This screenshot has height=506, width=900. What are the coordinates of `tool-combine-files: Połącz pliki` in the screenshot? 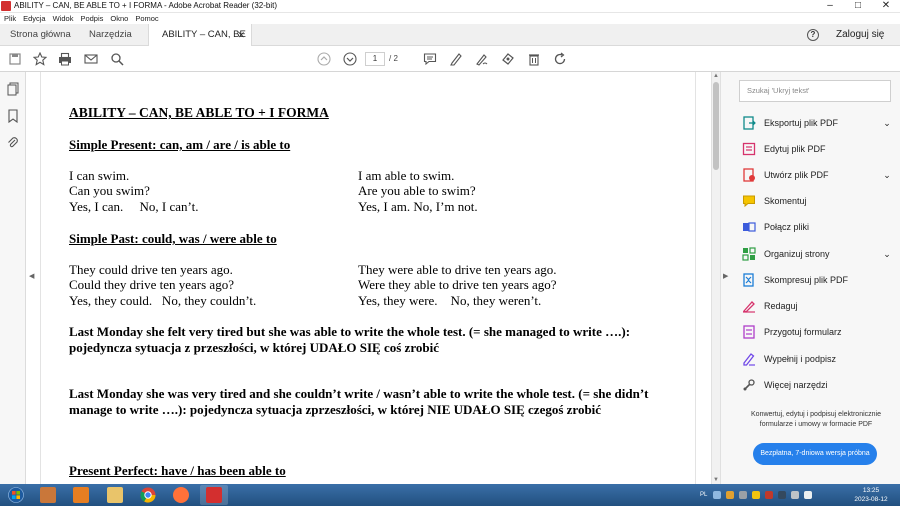 It's located at (817, 227).